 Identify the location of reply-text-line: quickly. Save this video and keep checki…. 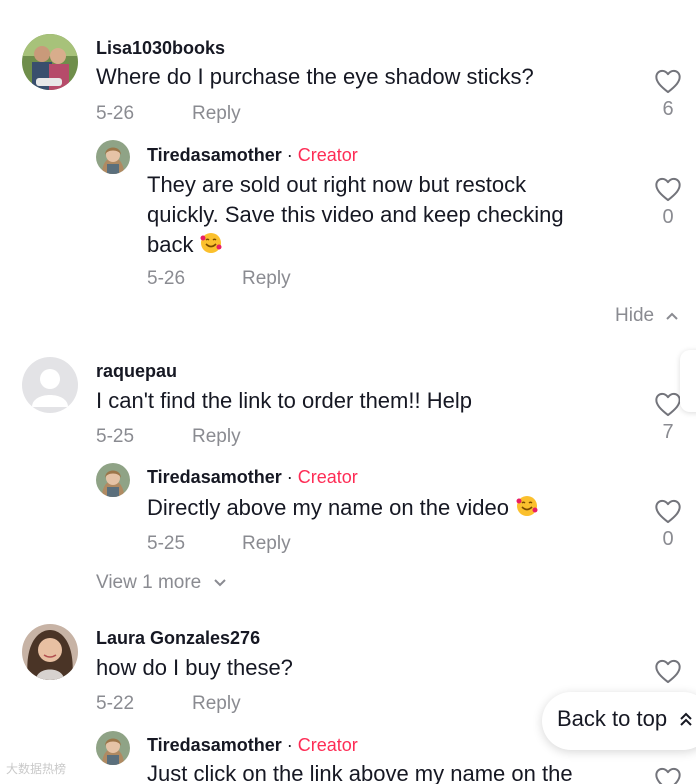
(355, 214).